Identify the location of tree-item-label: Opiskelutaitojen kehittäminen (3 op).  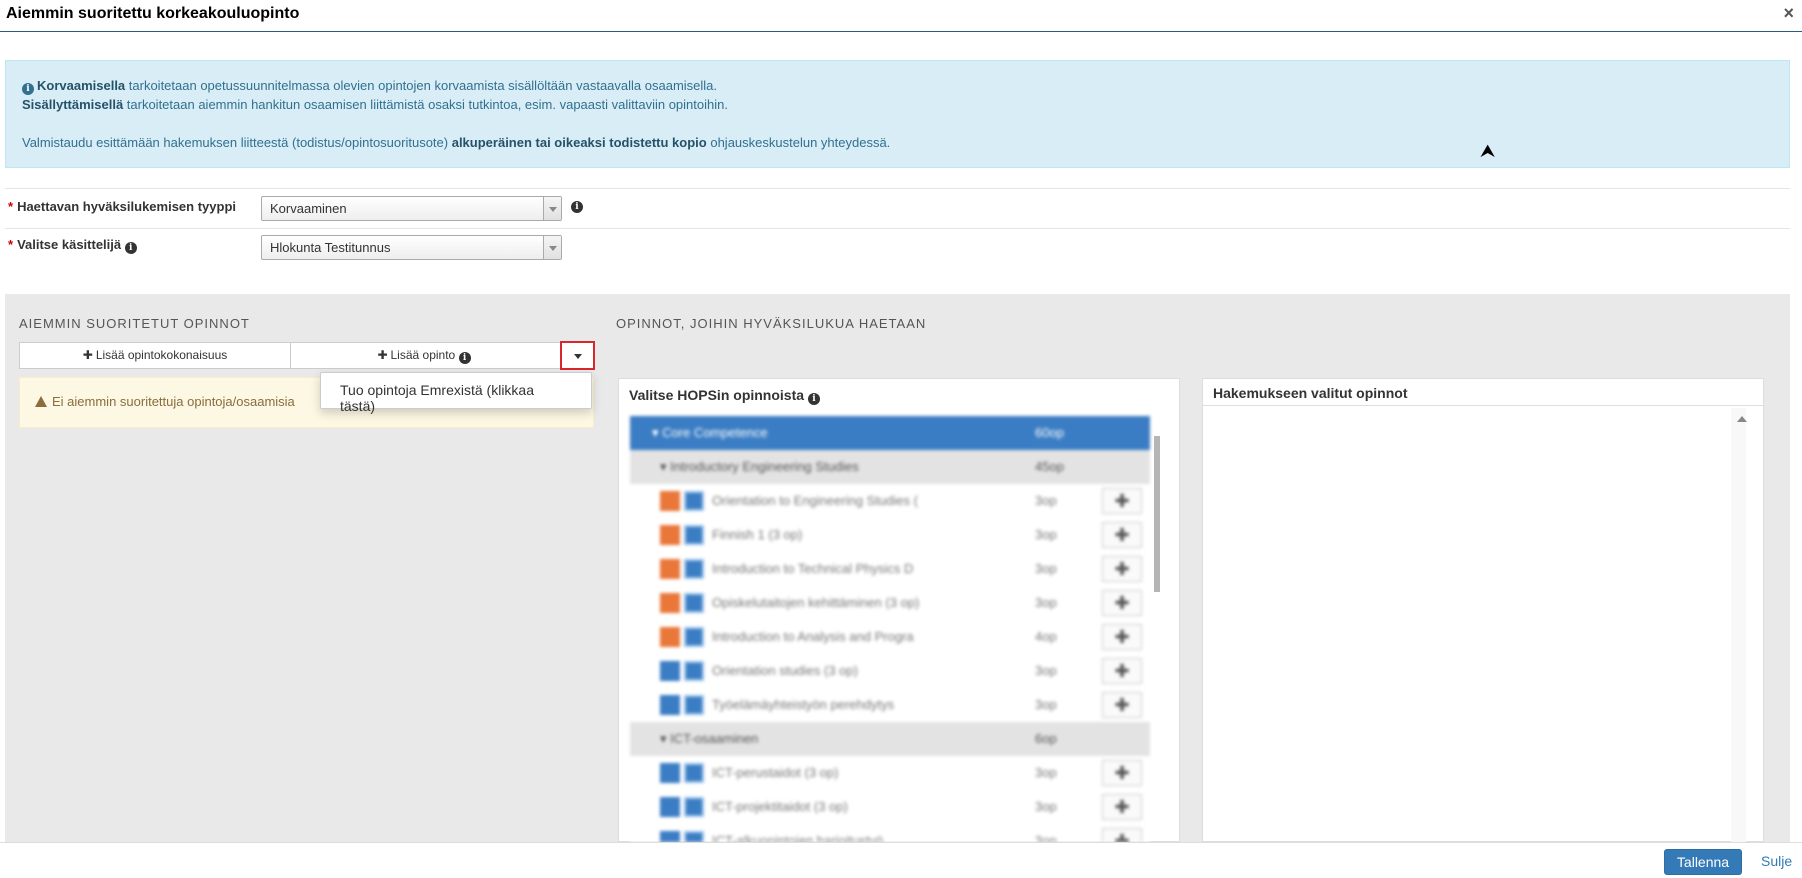
(816, 602).